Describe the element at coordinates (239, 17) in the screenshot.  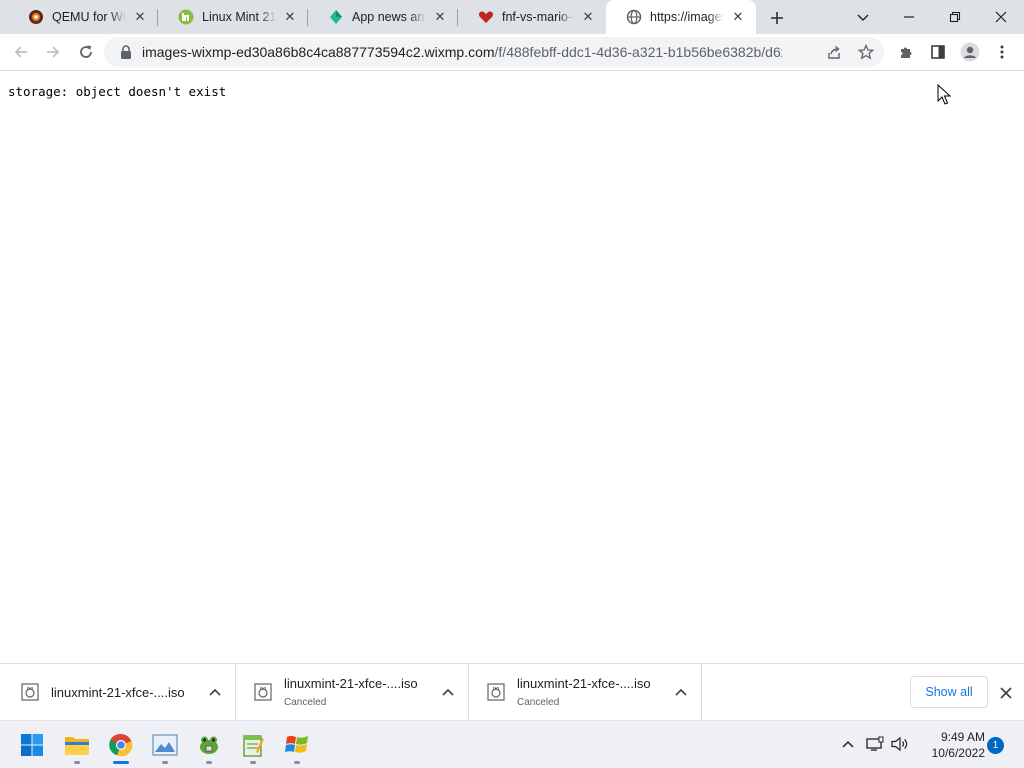
I see `tab-title: Linux Mint 21 "Vanessa"` at that location.